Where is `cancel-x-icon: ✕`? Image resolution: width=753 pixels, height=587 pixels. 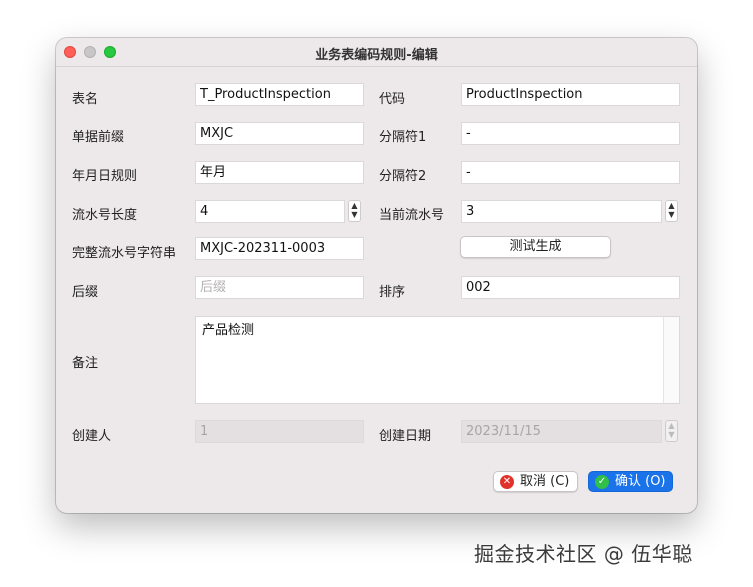
cancel-x-icon: ✕ is located at coordinates (507, 482).